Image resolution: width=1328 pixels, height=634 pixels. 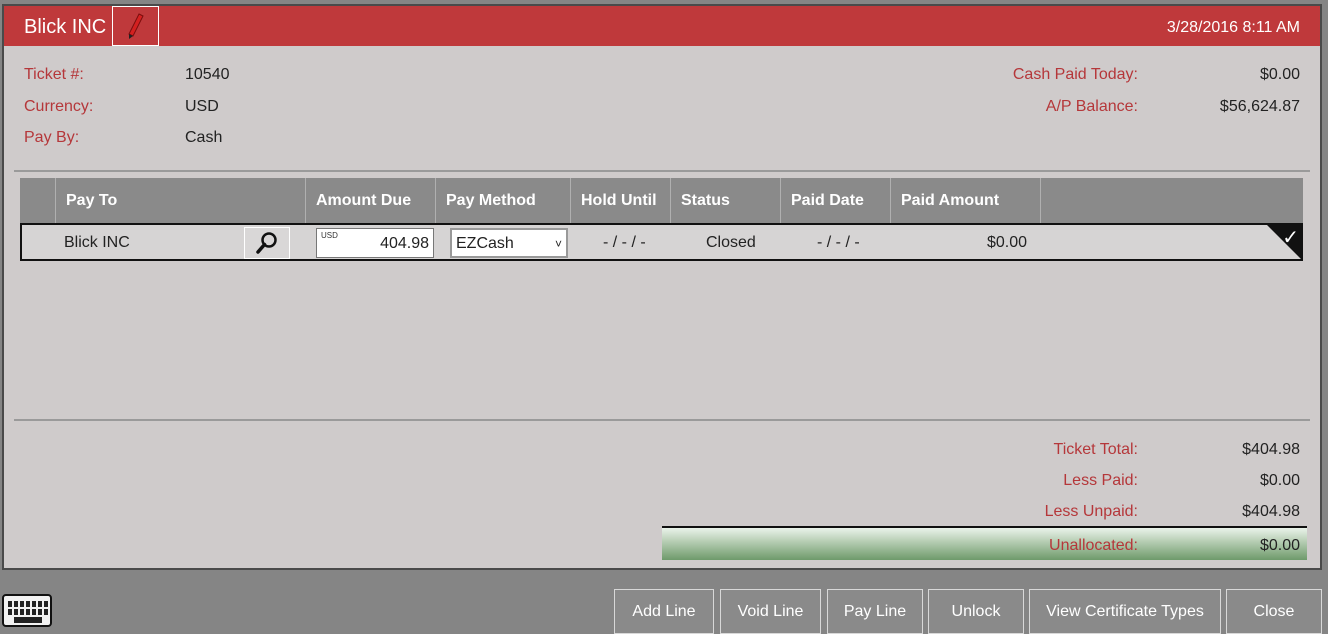 What do you see at coordinates (1259, 106) in the screenshot?
I see `ap-balance-value: $56,624.87` at bounding box center [1259, 106].